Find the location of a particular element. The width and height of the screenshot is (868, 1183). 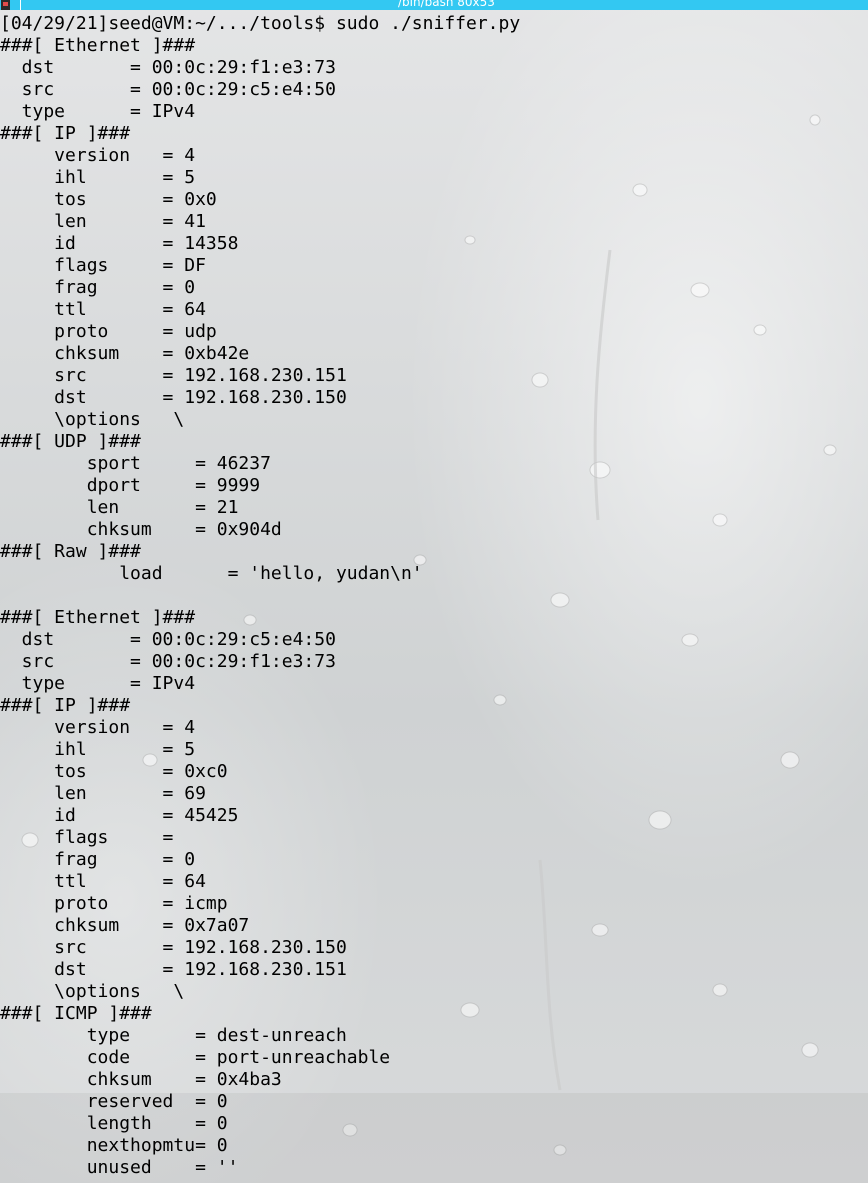

terminal-line: src = 192.168.230.150 is located at coordinates (173, 947).